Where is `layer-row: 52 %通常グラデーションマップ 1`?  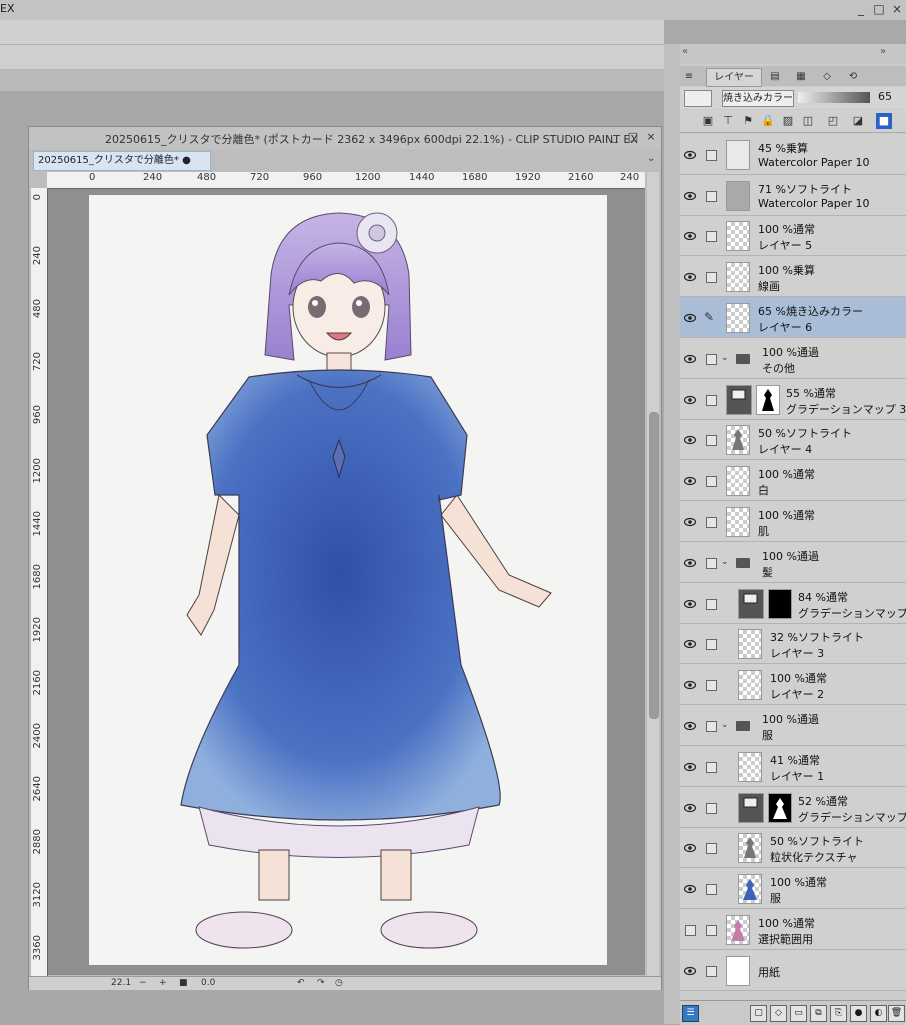
layer-row: 52 %通常グラデーションマップ 1 is located at coordinates (793, 807).